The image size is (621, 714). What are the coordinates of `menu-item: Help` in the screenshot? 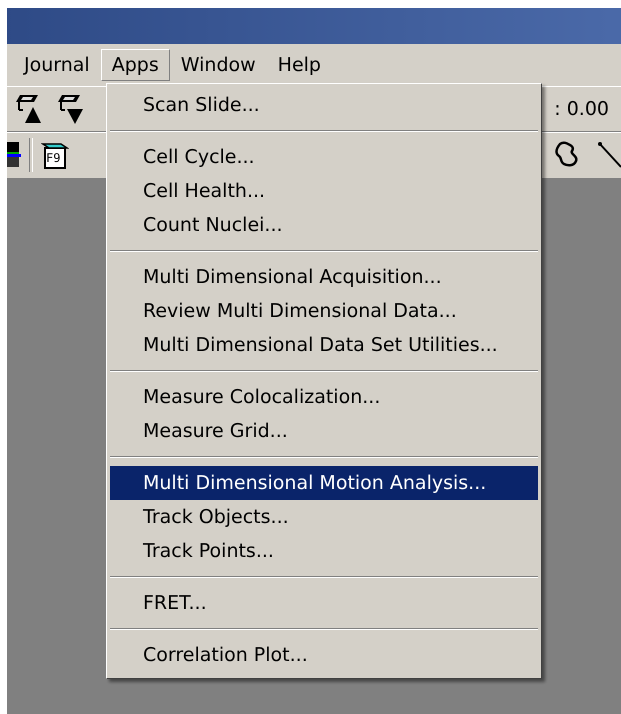 It's located at (299, 65).